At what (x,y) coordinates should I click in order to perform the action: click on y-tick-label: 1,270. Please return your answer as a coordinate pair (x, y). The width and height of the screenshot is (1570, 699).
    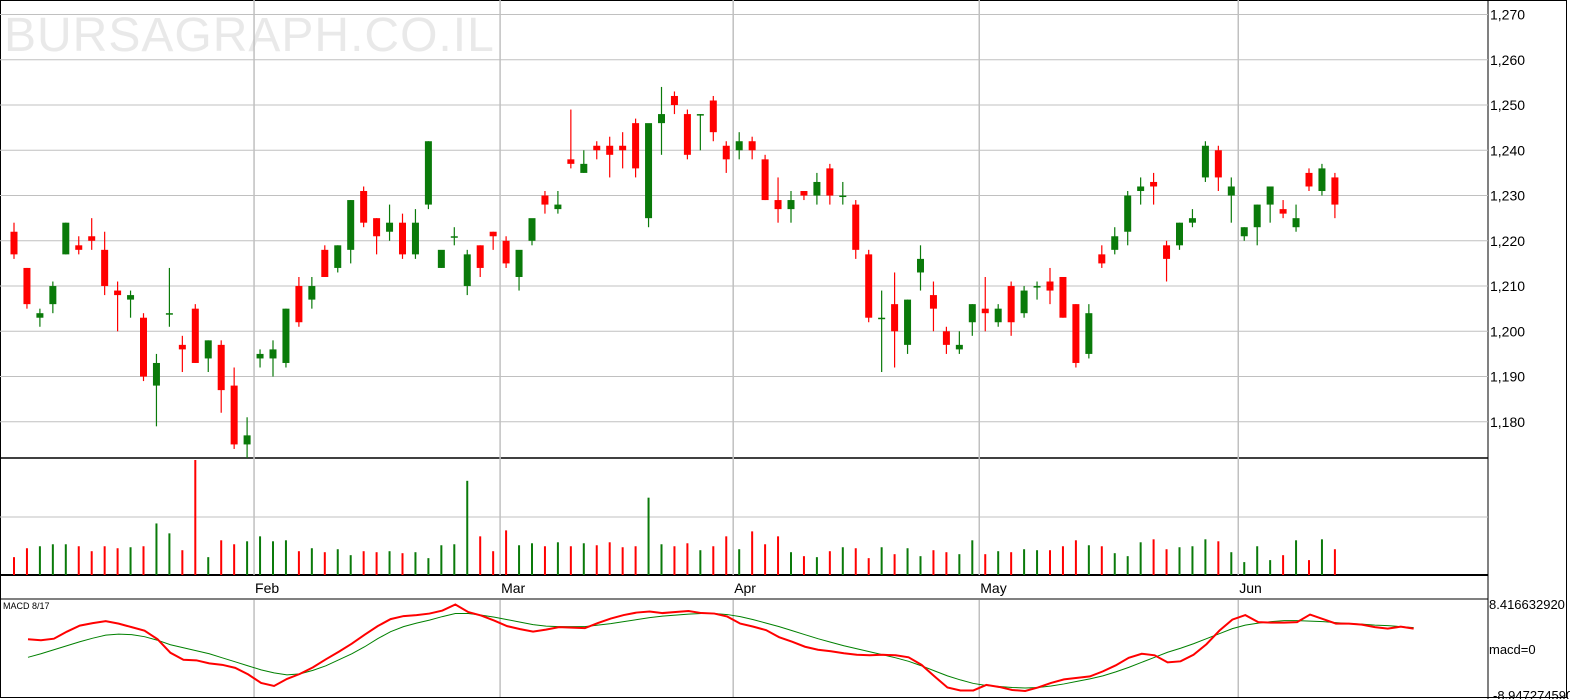
    Looking at the image, I should click on (1507, 15).